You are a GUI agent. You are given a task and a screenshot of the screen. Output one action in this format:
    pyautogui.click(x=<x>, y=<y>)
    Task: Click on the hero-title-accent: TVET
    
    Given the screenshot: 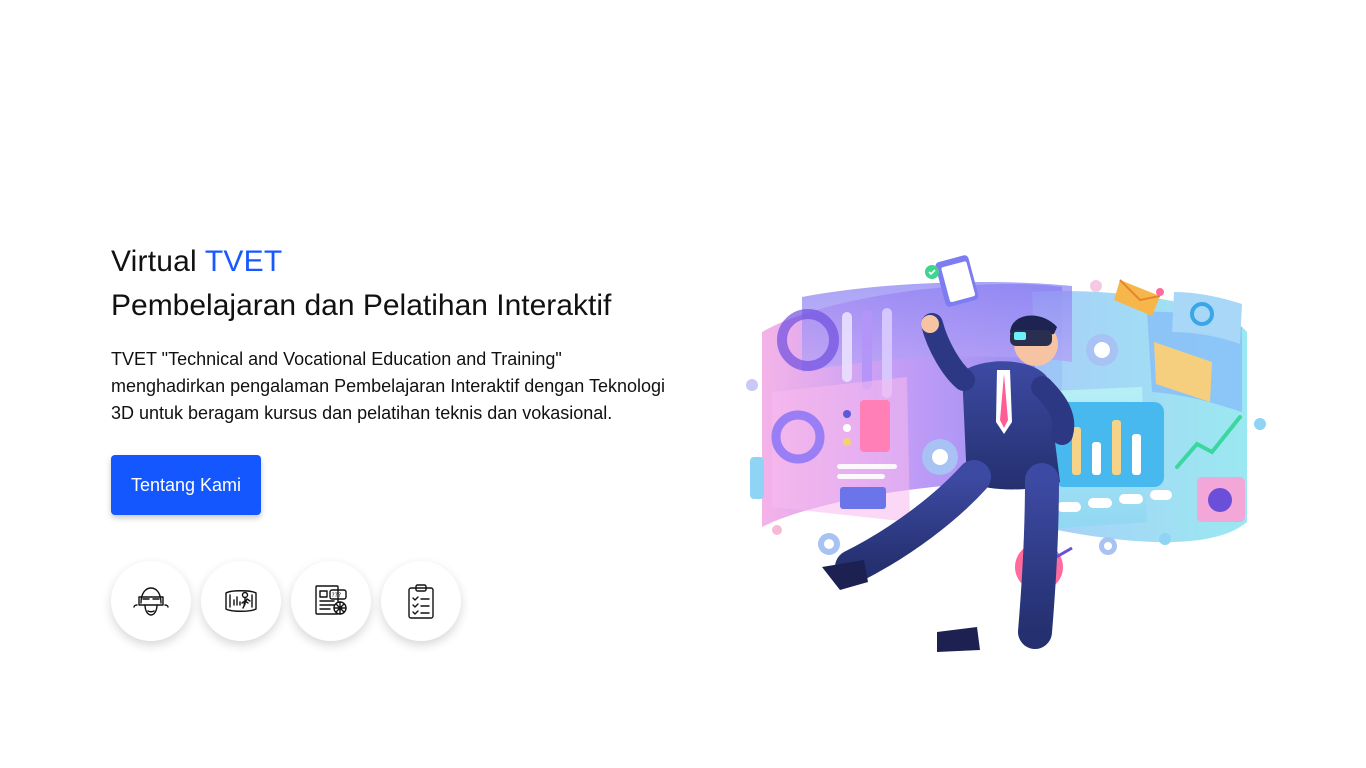 What is the action you would take?
    pyautogui.click(x=243, y=261)
    